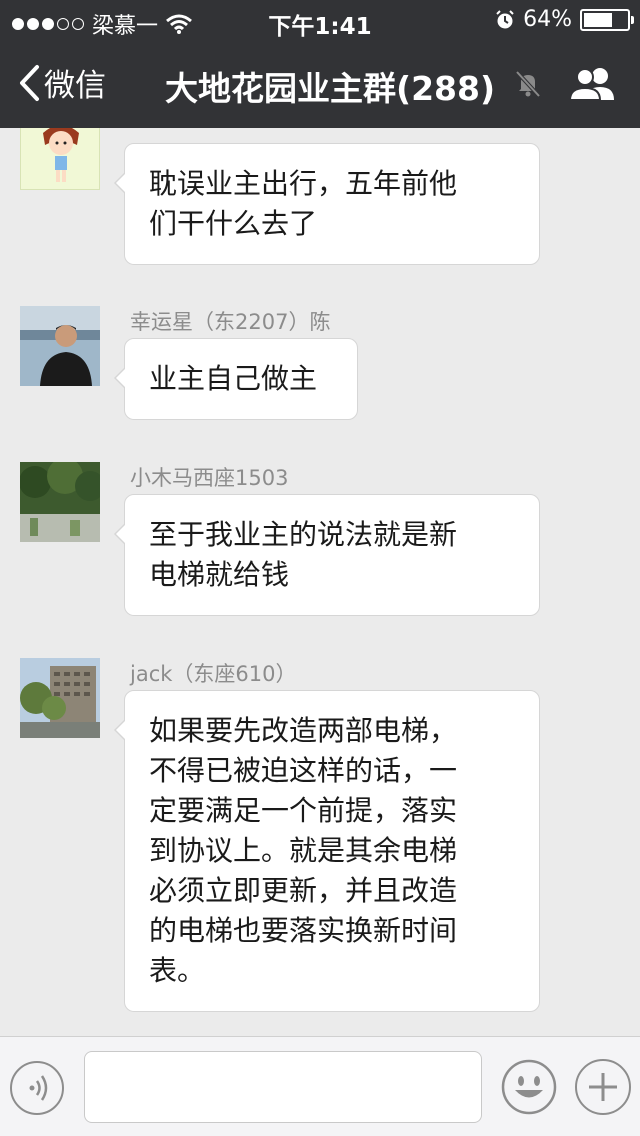 The image size is (640, 1136). What do you see at coordinates (592, 84) in the screenshot?
I see `group-members-icon` at bounding box center [592, 84].